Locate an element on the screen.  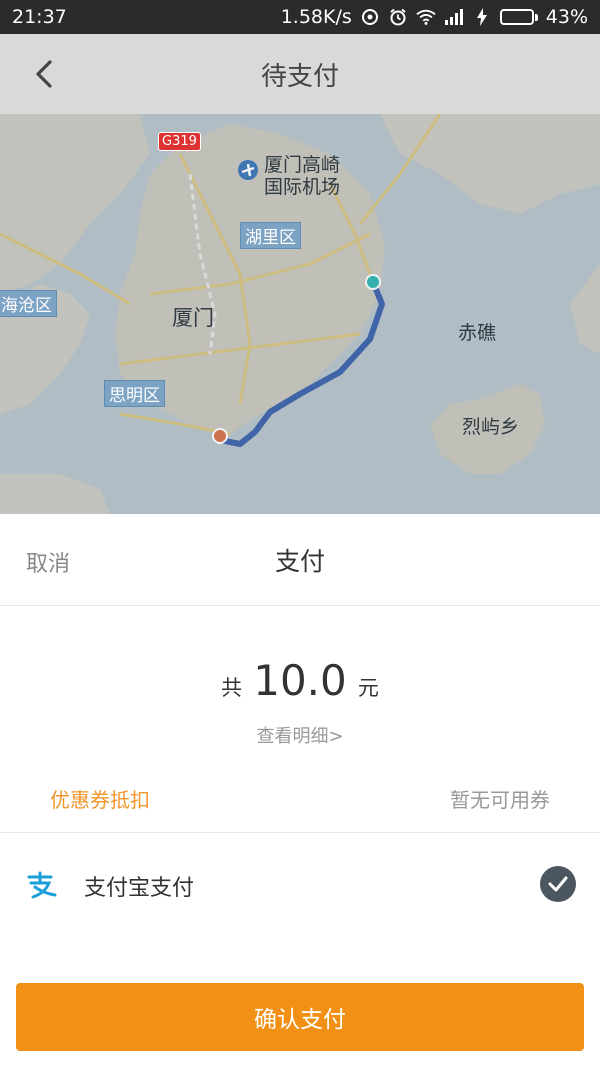
total-amount: 共 10.0 元 is located at coordinates (300, 680).